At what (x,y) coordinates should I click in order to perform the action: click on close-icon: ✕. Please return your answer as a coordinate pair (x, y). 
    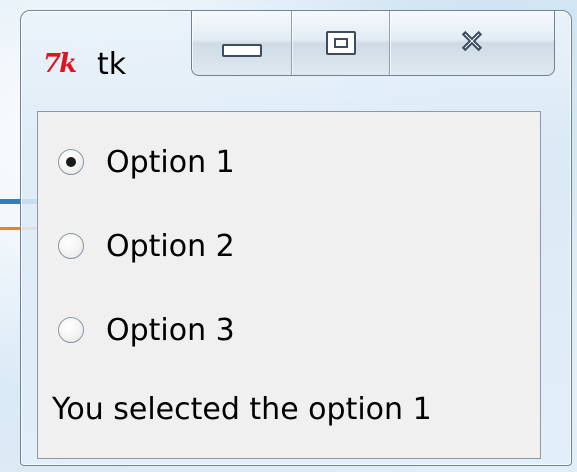
    Looking at the image, I should click on (471, 42).